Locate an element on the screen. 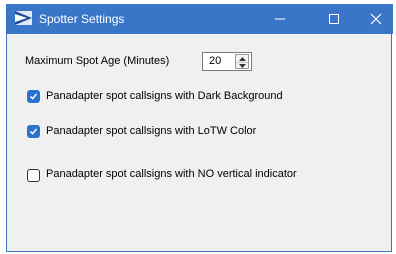 The image size is (396, 254). spinner-buttons is located at coordinates (242, 61).